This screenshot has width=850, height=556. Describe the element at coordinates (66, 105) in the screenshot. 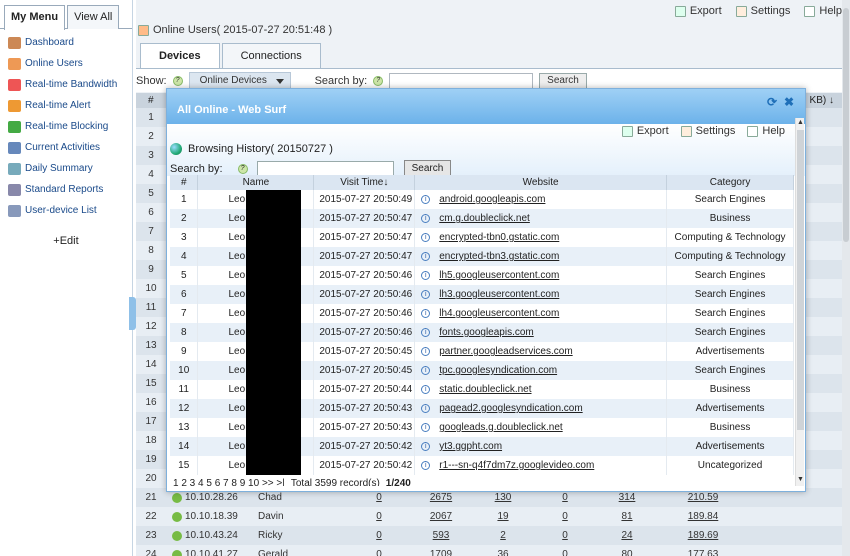

I see `menu-item-real-time-alert: Real-time Alert` at that location.